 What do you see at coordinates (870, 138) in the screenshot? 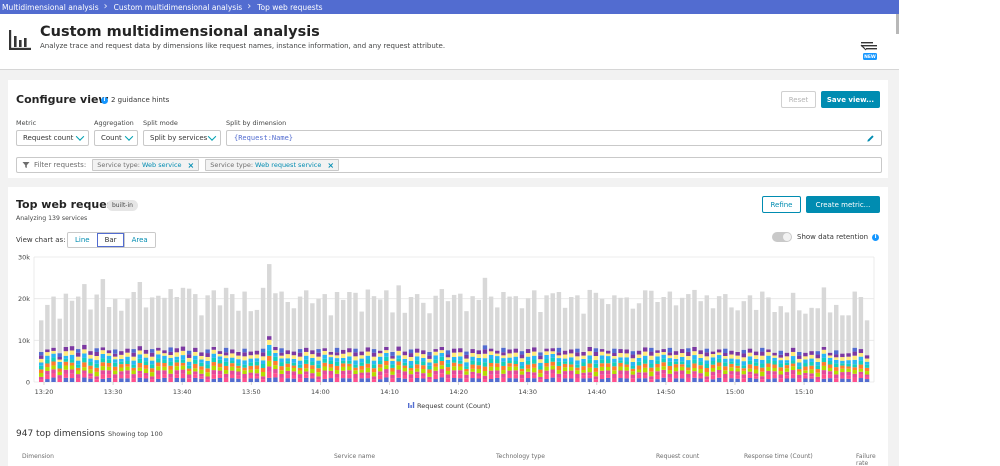
I see `pencil-icon` at bounding box center [870, 138].